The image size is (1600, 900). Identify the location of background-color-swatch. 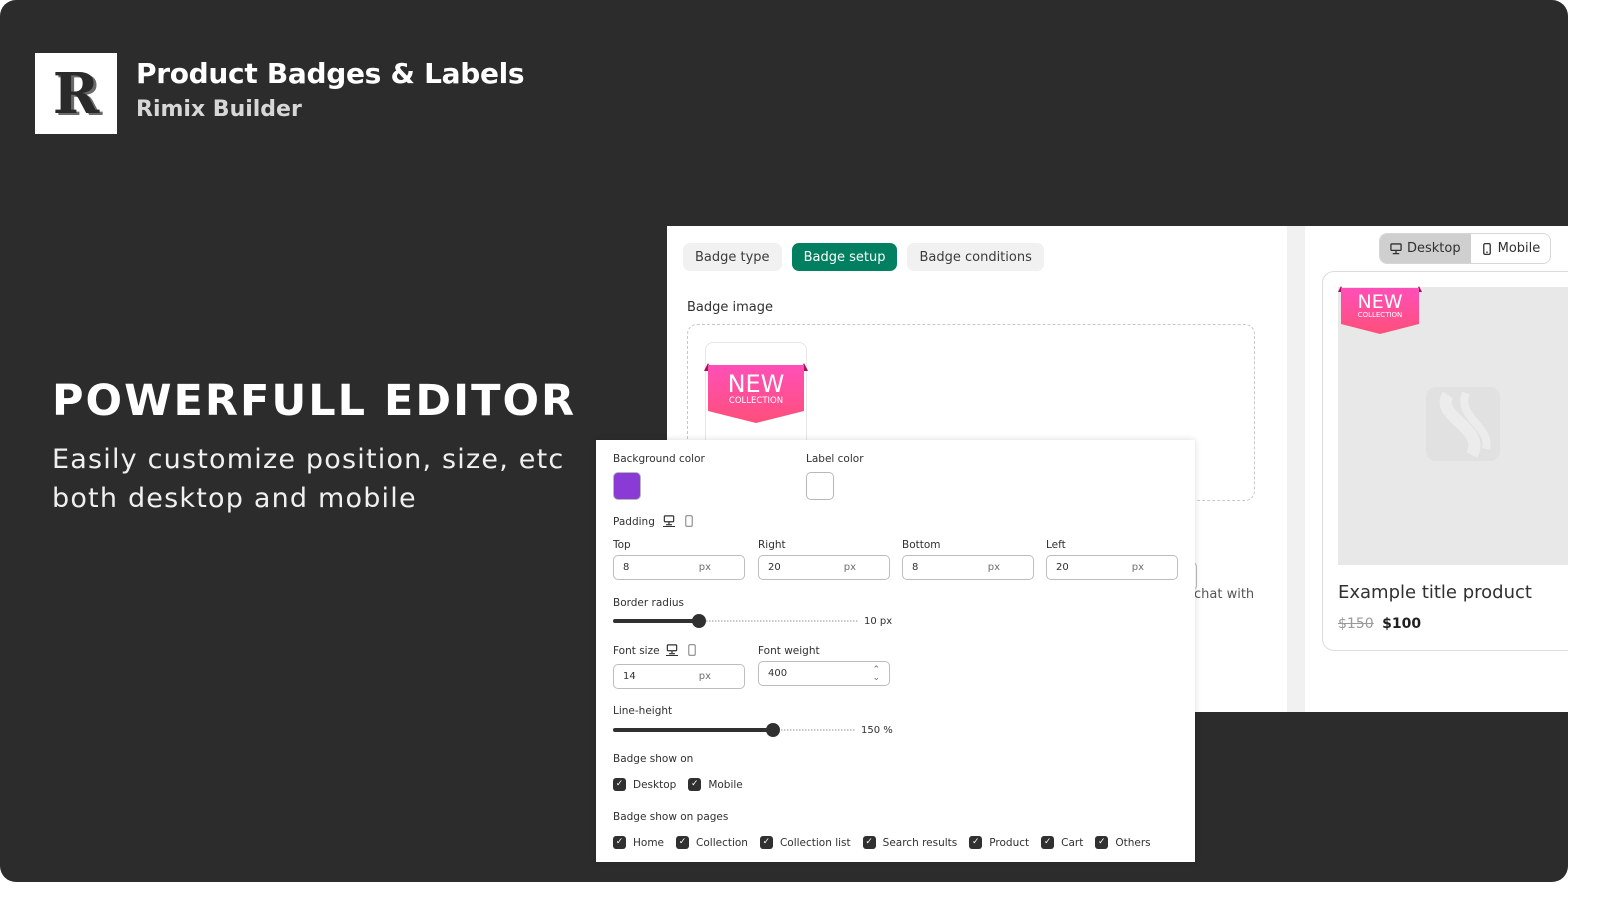
(627, 486).